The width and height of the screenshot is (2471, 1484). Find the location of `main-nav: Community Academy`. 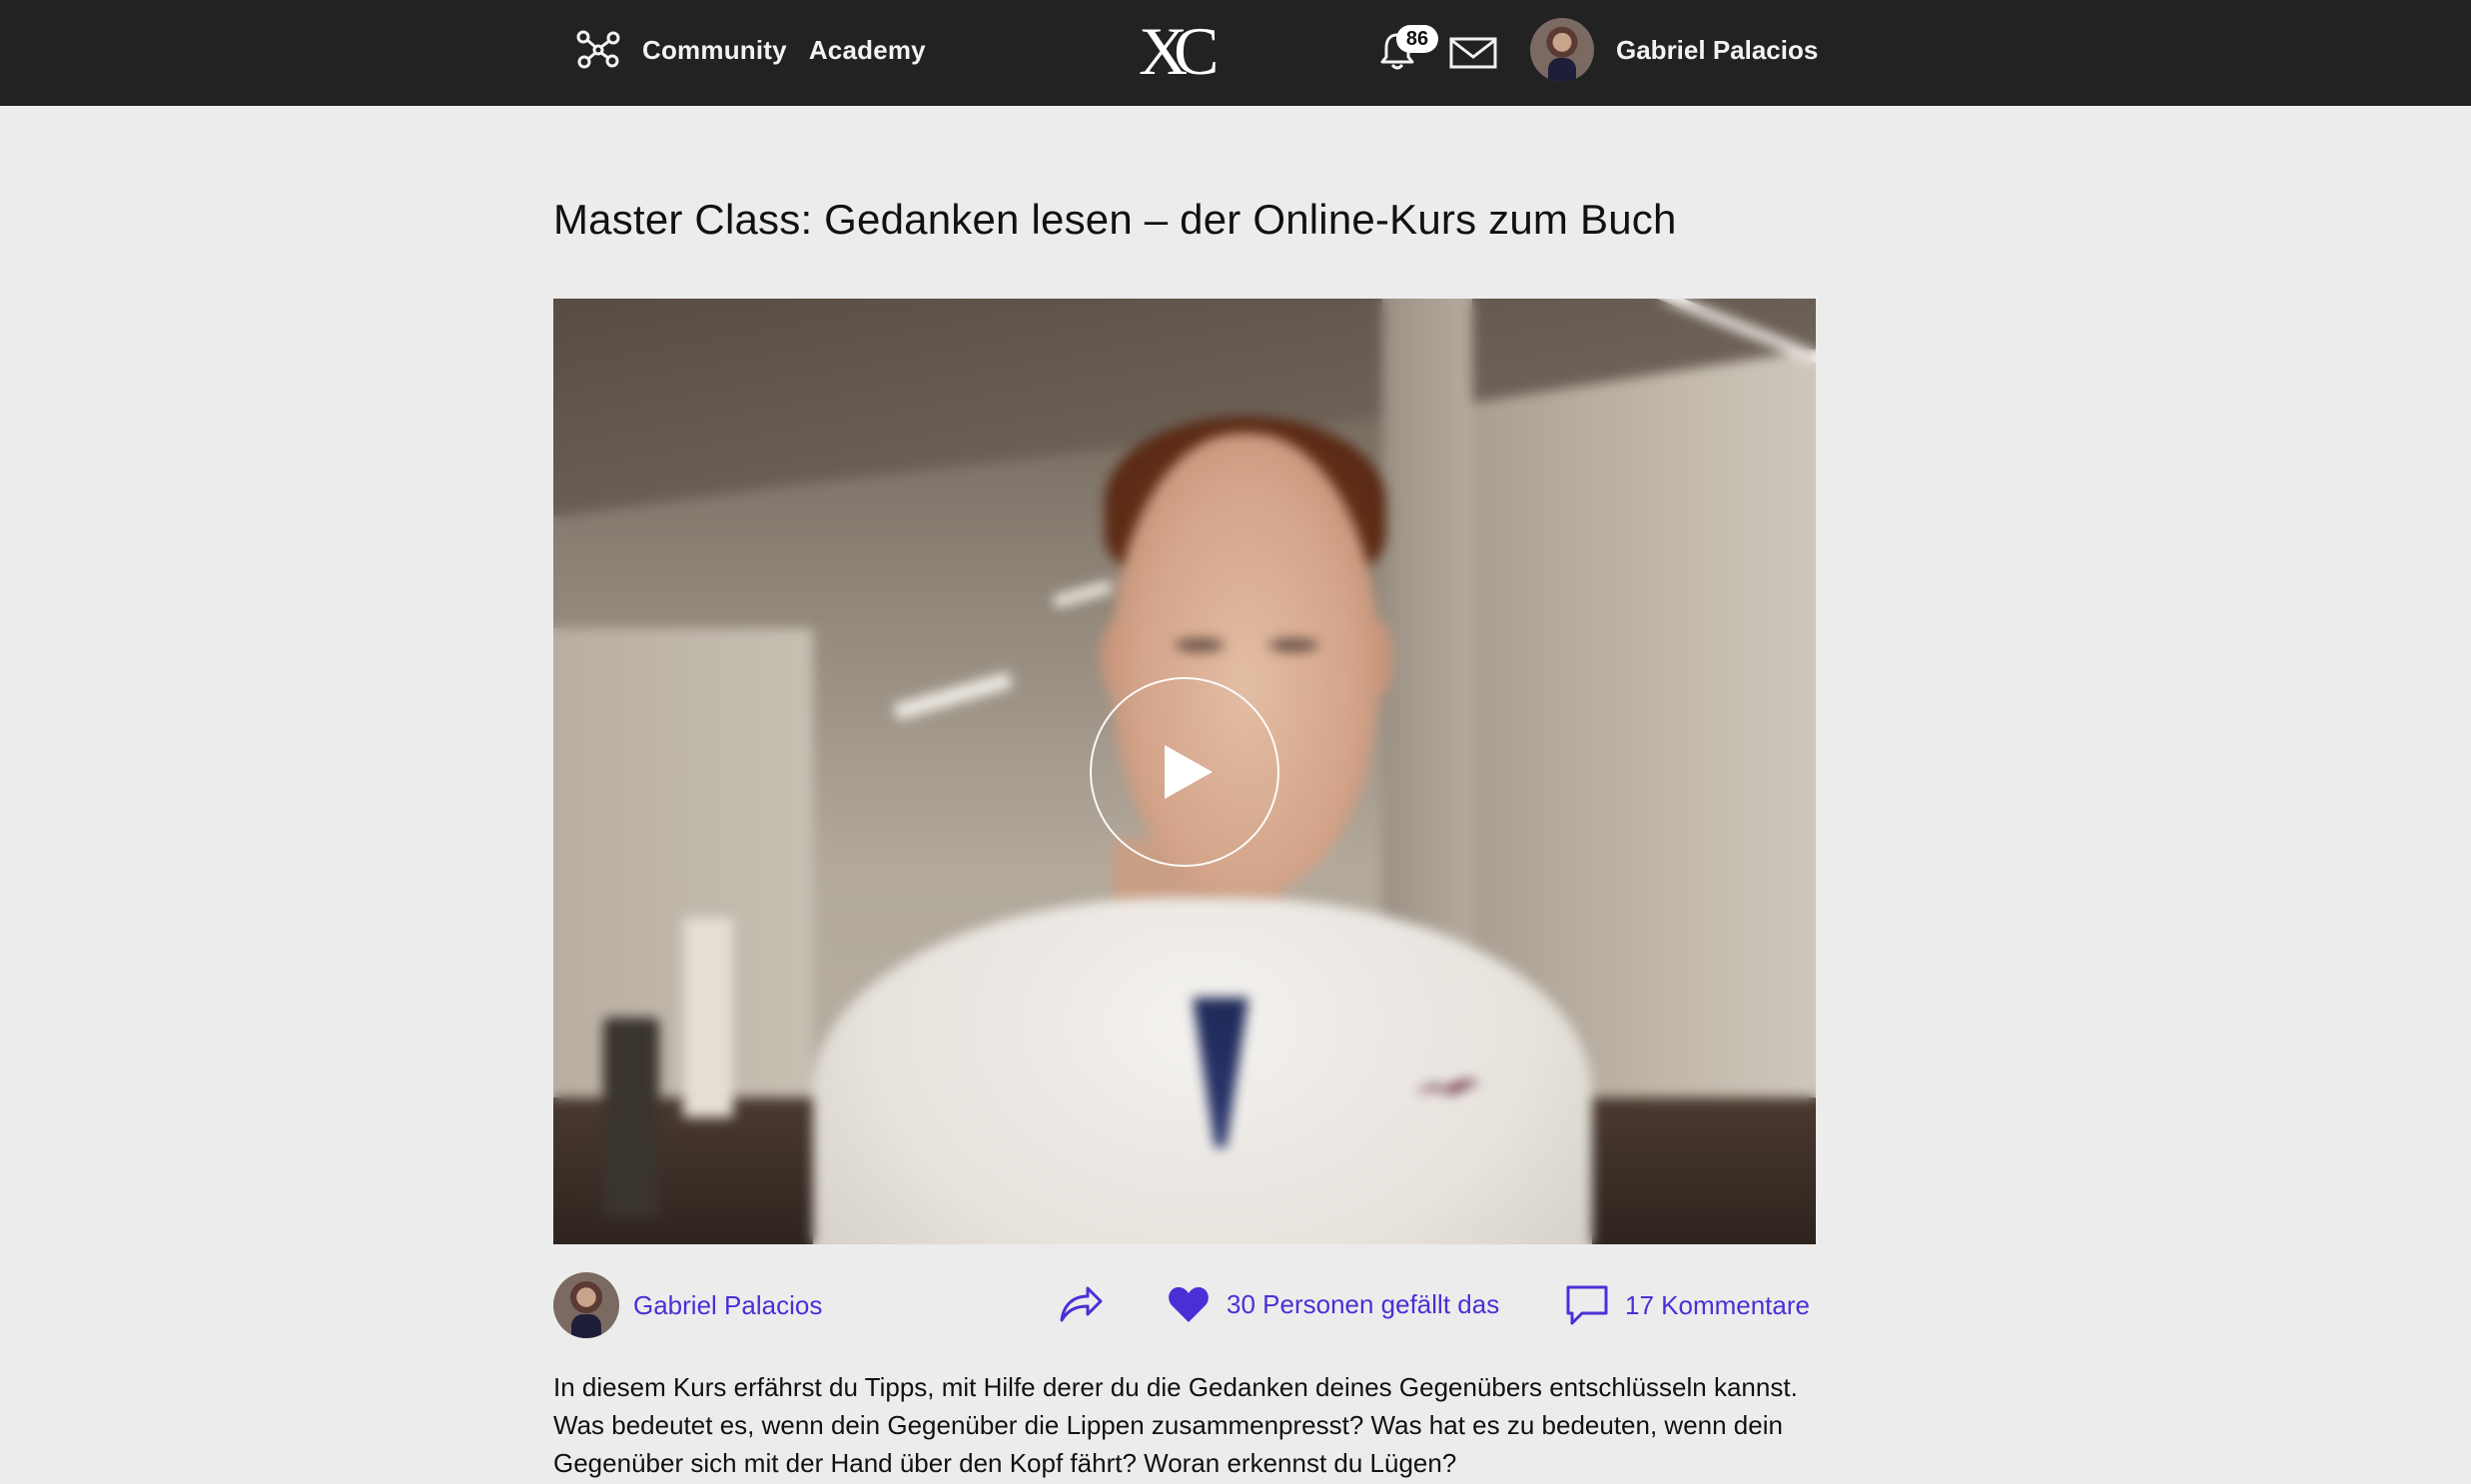

main-nav: Community Academy is located at coordinates (751, 50).